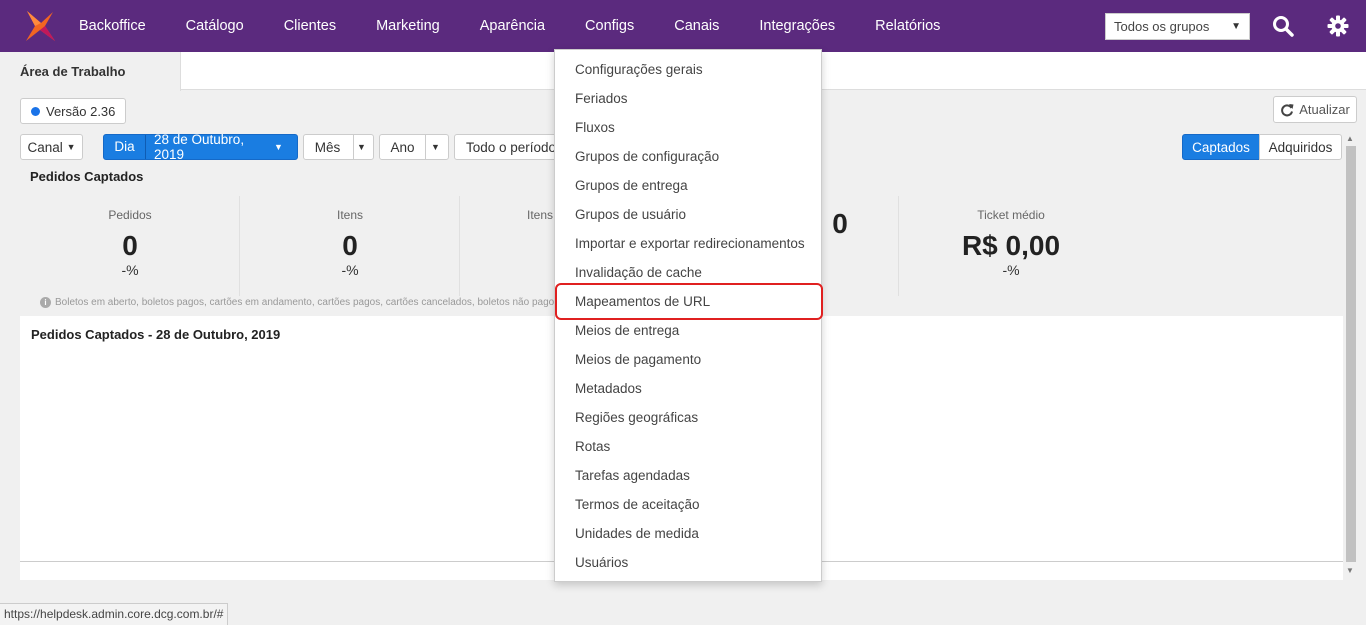 The width and height of the screenshot is (1366, 625). What do you see at coordinates (81, 111) in the screenshot?
I see `version-label: Versão 2.36` at bounding box center [81, 111].